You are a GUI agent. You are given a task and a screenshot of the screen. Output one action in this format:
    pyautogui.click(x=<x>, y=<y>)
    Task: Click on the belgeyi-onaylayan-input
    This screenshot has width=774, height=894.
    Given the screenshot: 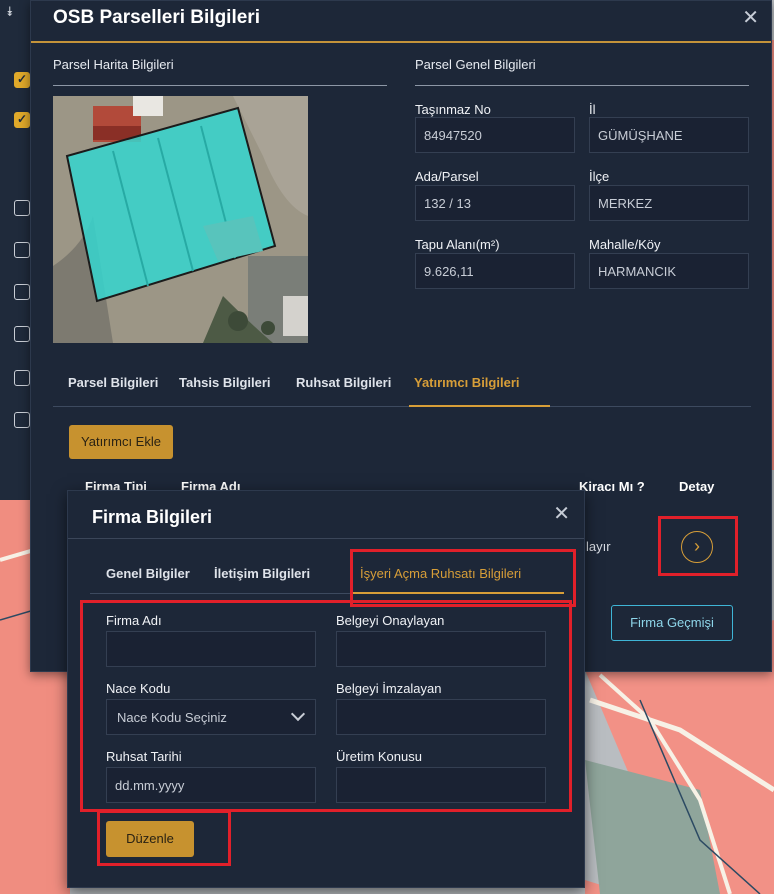 What is the action you would take?
    pyautogui.click(x=441, y=649)
    